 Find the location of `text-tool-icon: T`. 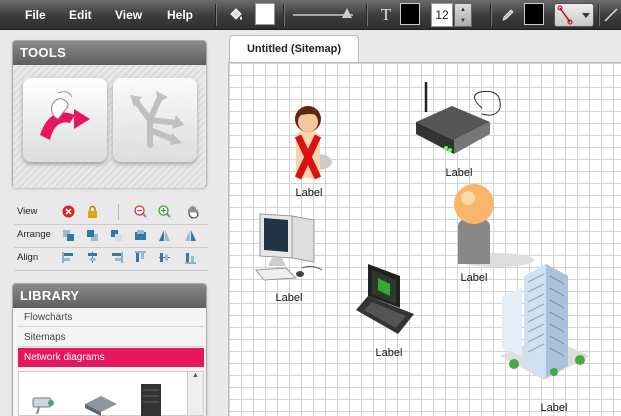

text-tool-icon: T is located at coordinates (386, 15).